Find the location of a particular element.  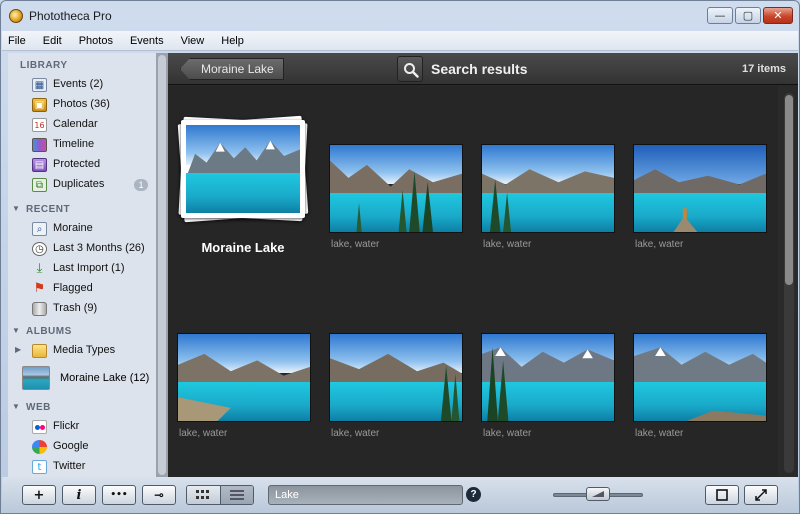

more-options-button: ••• is located at coordinates (119, 495).